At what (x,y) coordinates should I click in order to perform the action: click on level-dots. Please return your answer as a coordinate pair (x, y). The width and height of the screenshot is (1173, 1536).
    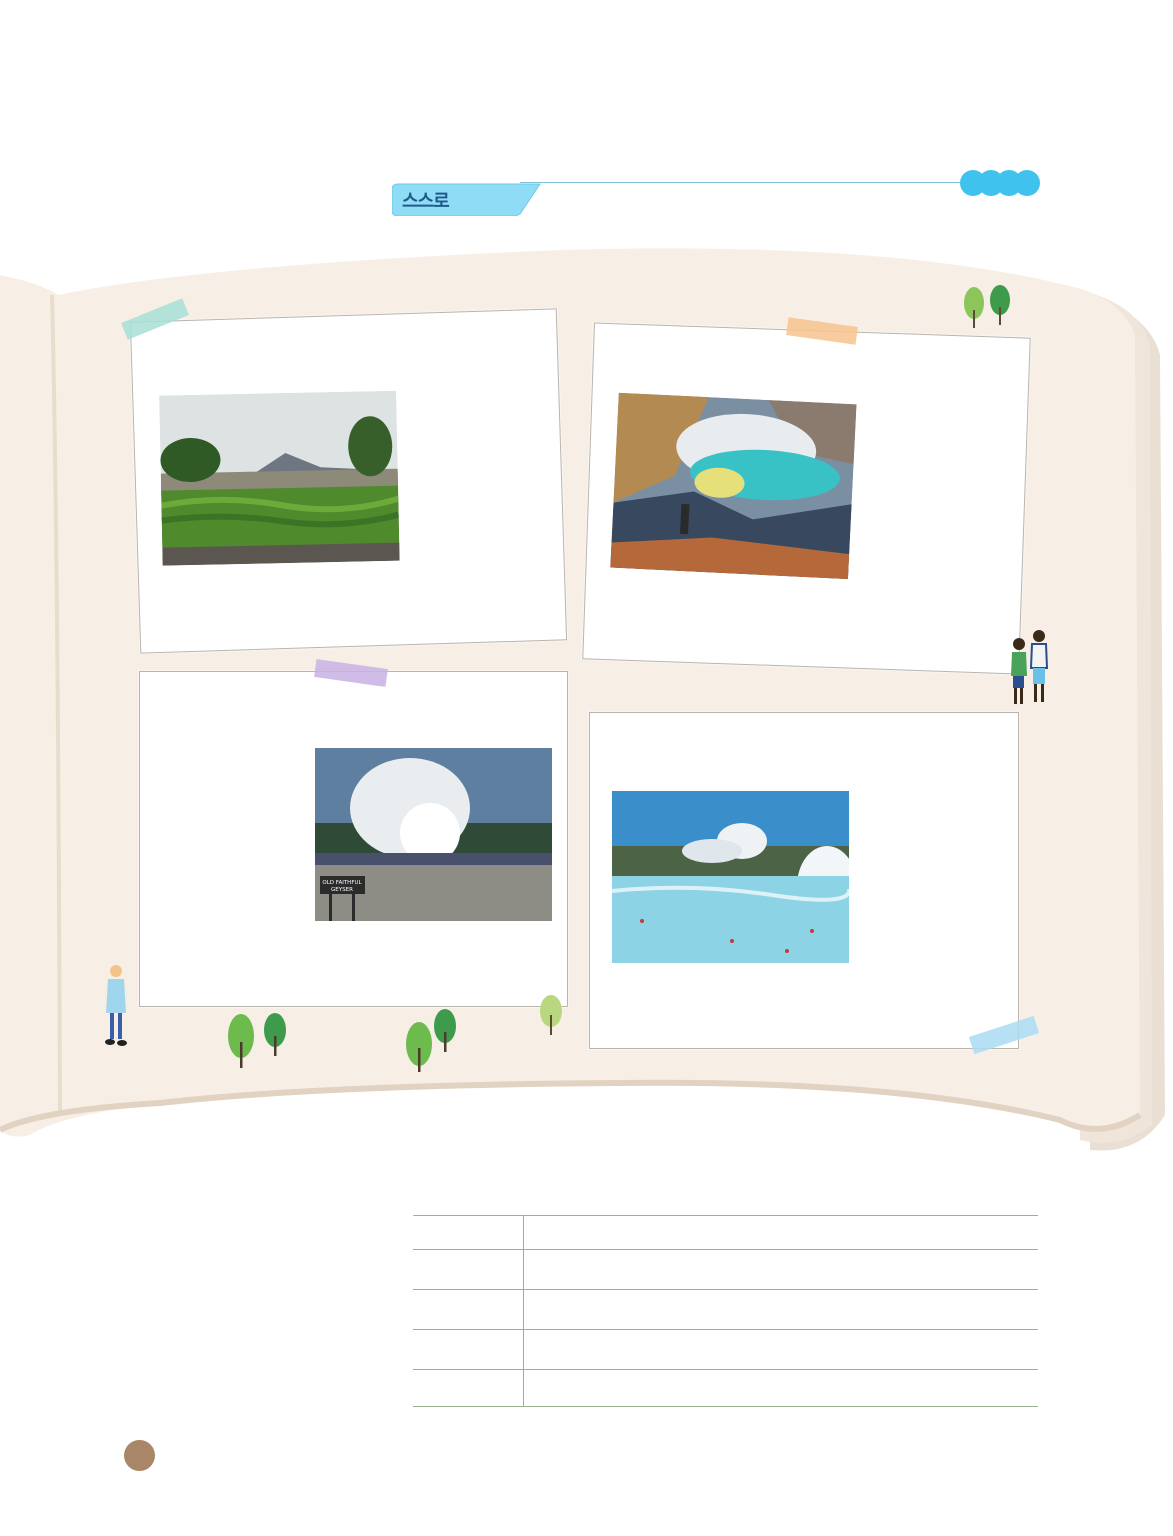
    Looking at the image, I should click on (1000, 183).